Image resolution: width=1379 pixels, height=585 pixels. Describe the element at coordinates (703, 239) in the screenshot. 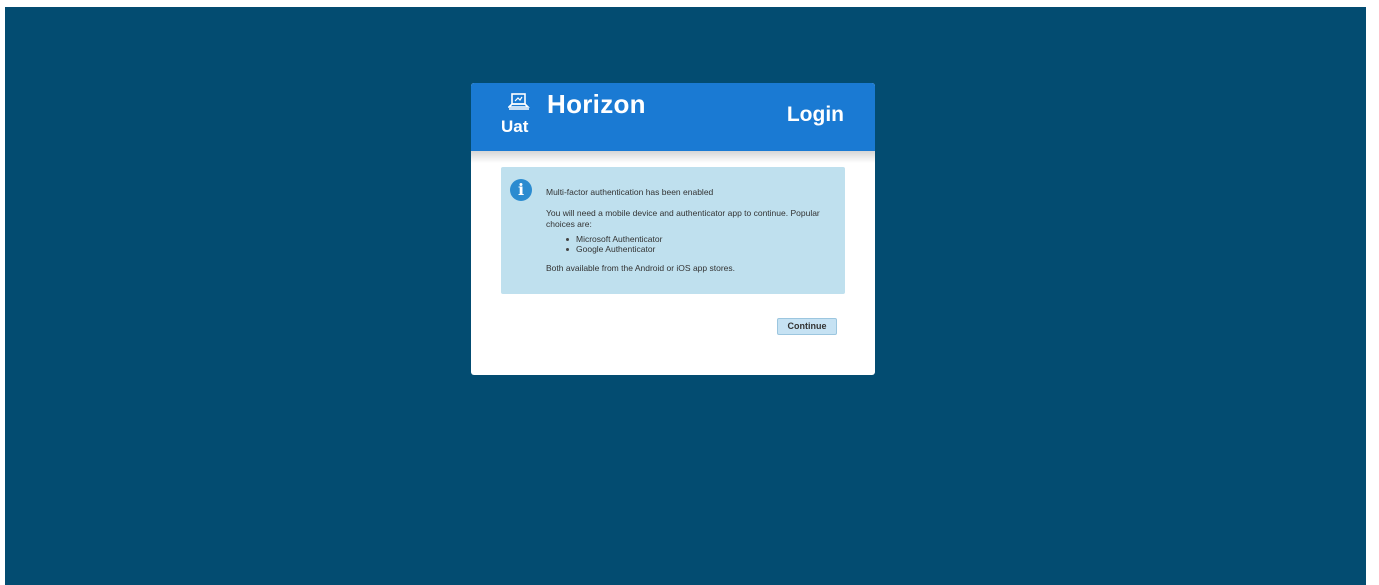

I see `list-item: Microsoft Authenticator` at that location.